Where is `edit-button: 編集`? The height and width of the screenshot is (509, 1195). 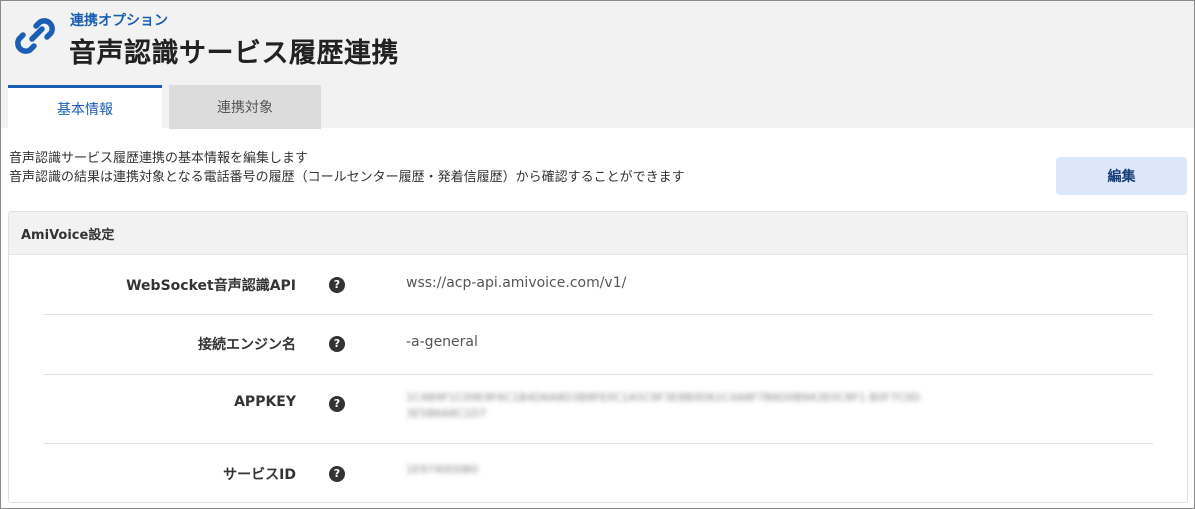 edit-button: 編集 is located at coordinates (1121, 176).